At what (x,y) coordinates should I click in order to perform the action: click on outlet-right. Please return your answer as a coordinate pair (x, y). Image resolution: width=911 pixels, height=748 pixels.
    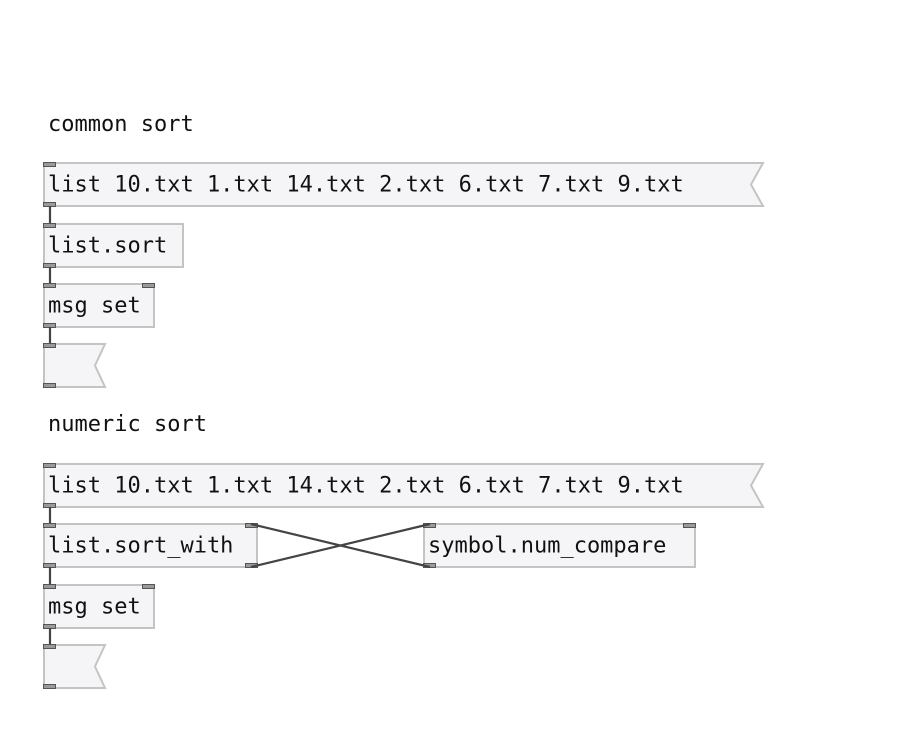
    Looking at the image, I should click on (251, 565).